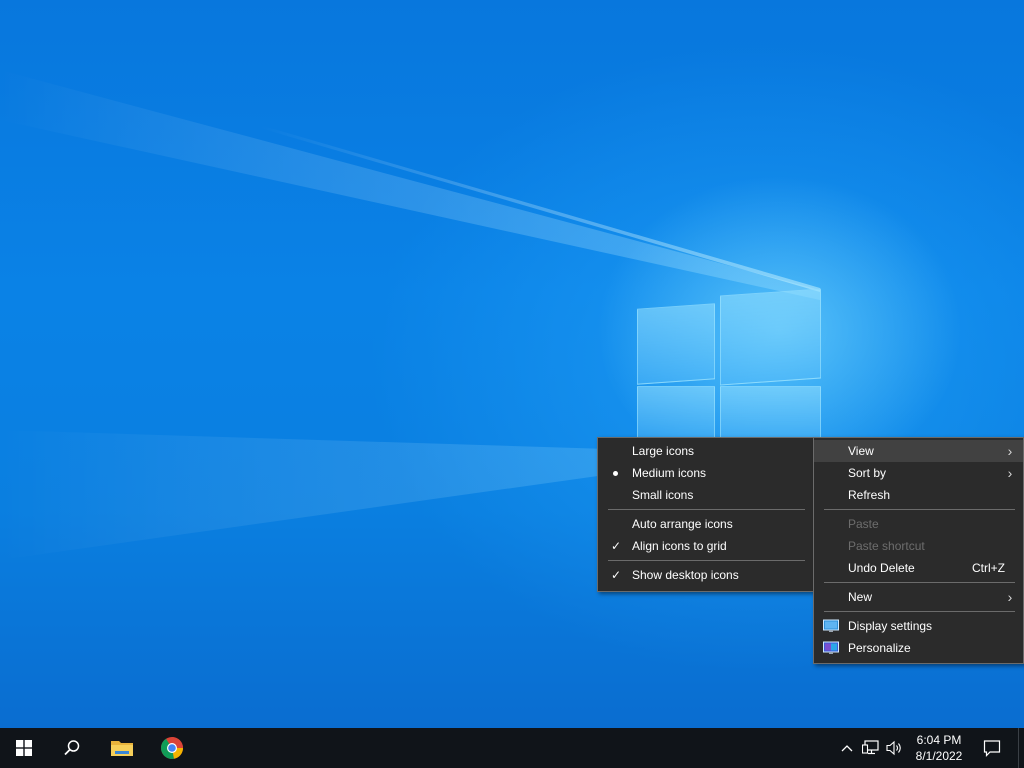  I want to click on file-explorer-button, so click(122, 748).